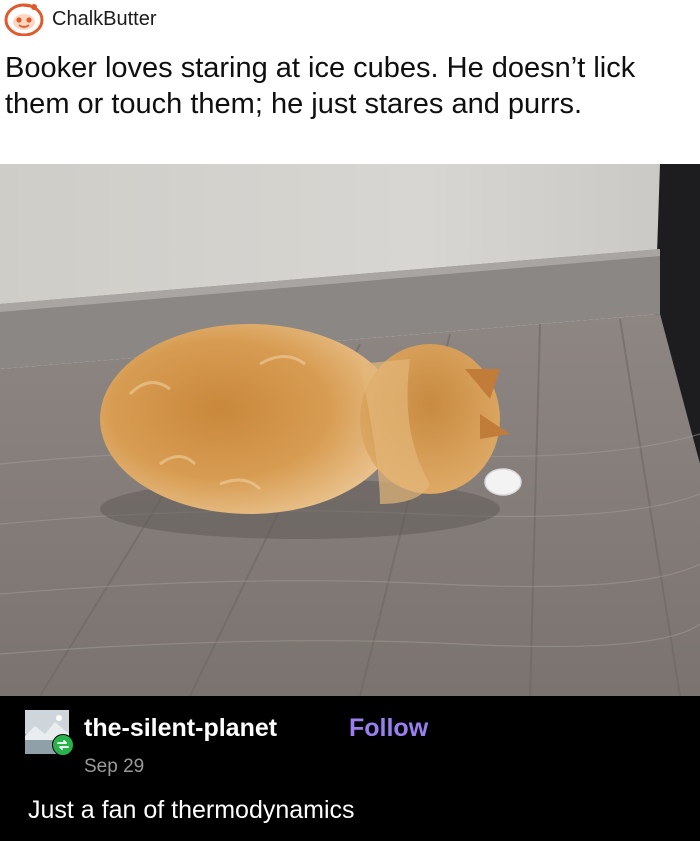 Image resolution: width=700 pixels, height=841 pixels. I want to click on reblog-icon, so click(63, 745).